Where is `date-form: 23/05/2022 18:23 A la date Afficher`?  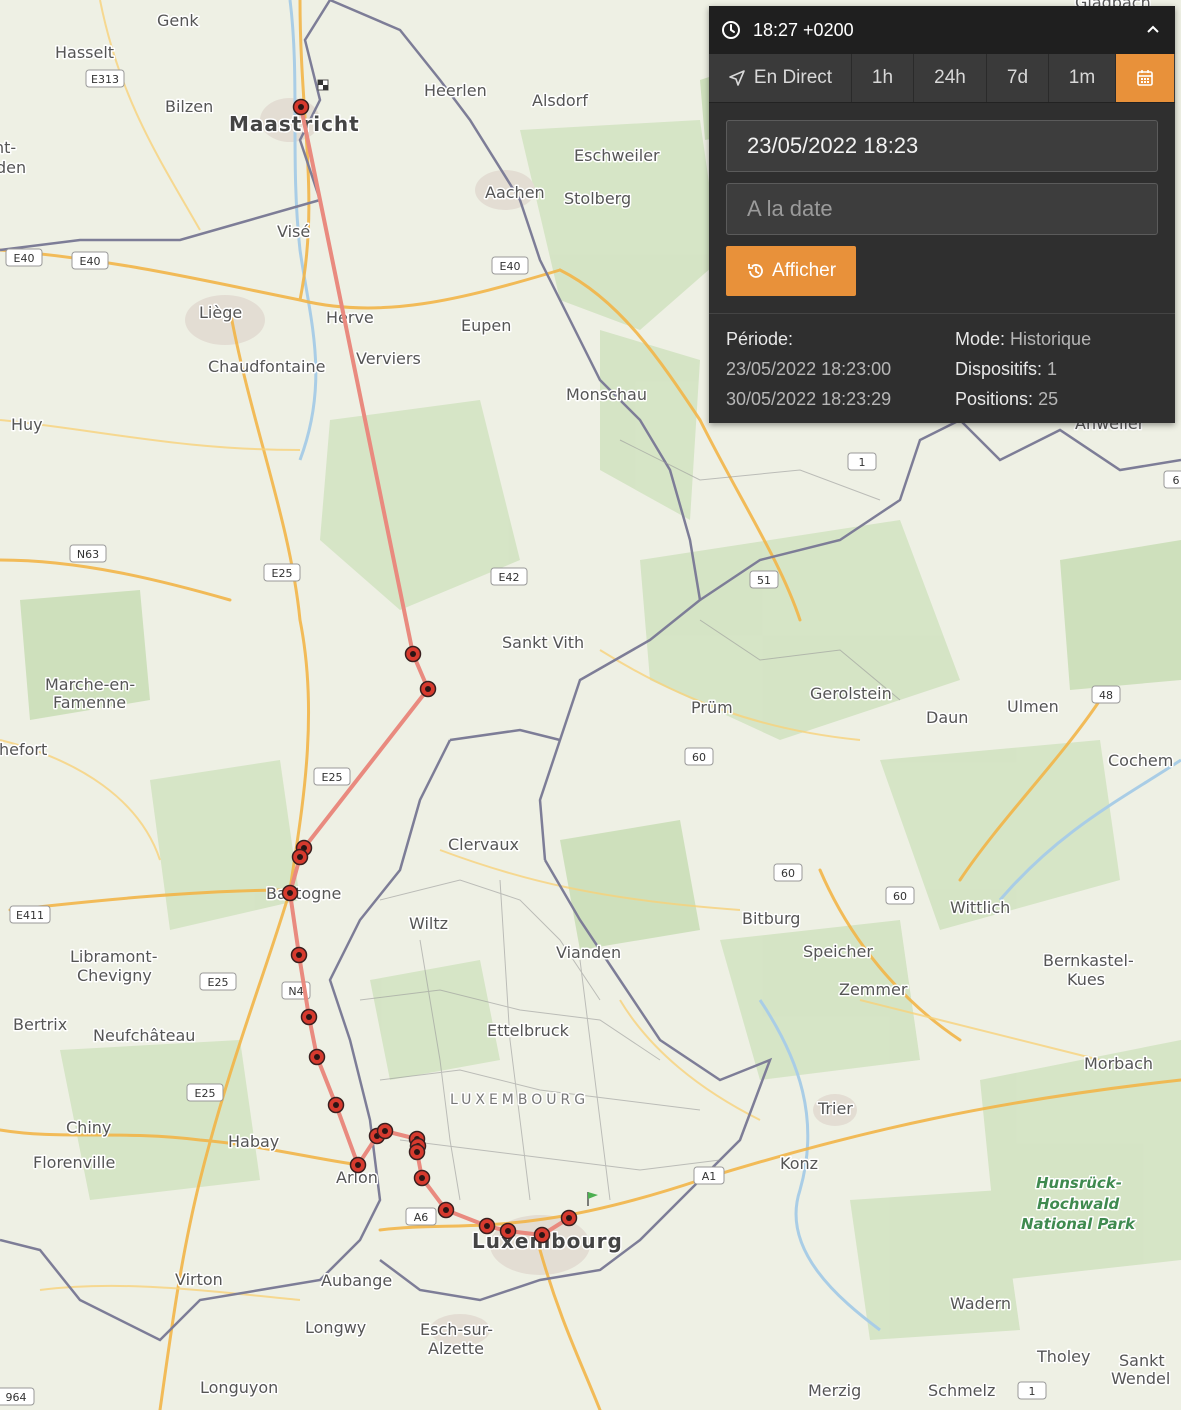
date-form: 23/05/2022 18:23 A la date Afficher is located at coordinates (942, 199).